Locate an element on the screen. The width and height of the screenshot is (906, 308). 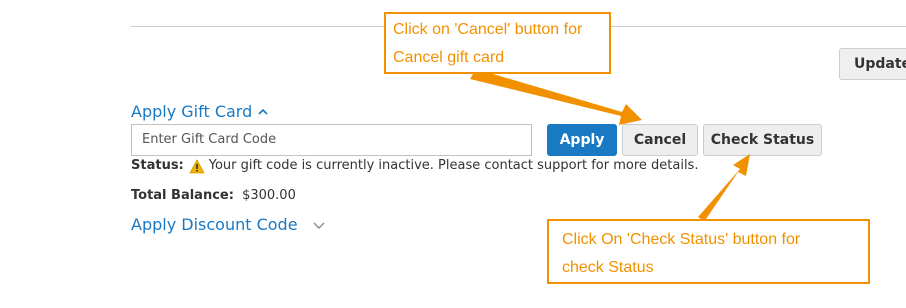
apply-gift-card-toggle: Apply Gift Card is located at coordinates (200, 112).